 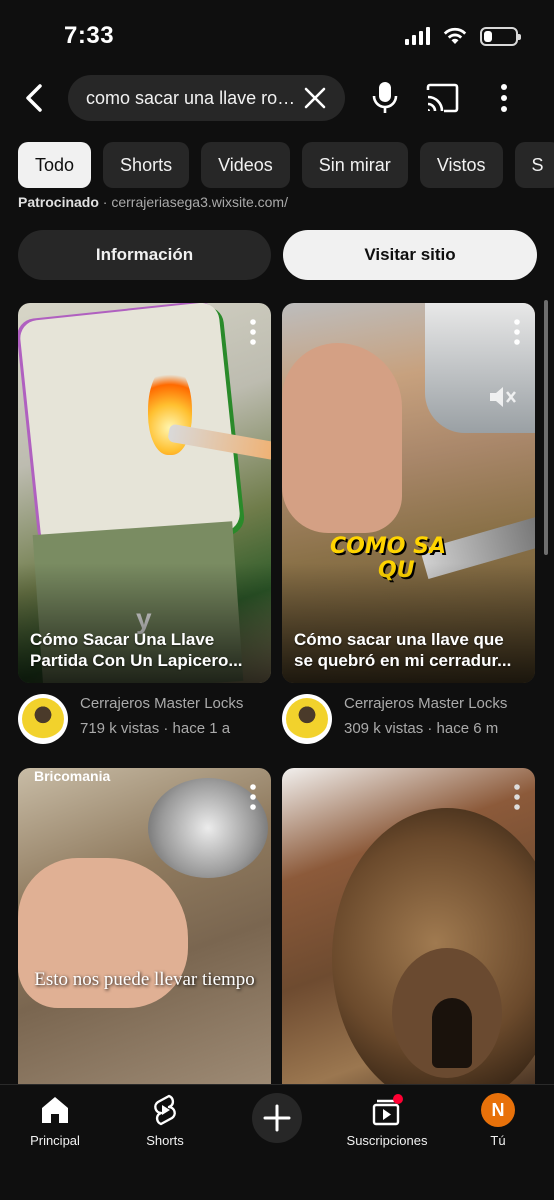 I want to click on nav-shorts: Shorts, so click(x=165, y=1120).